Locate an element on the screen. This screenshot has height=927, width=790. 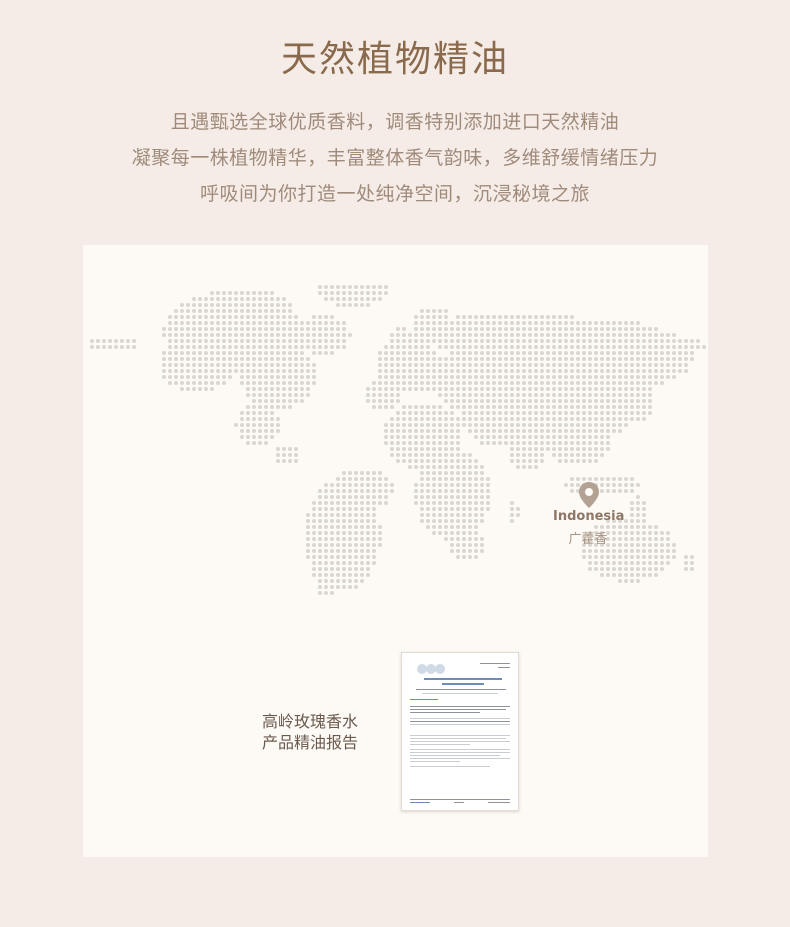
intro-line-3: 呼吸间为你打造一处纯净空间，沉浸秘境之旅 is located at coordinates (394, 194).